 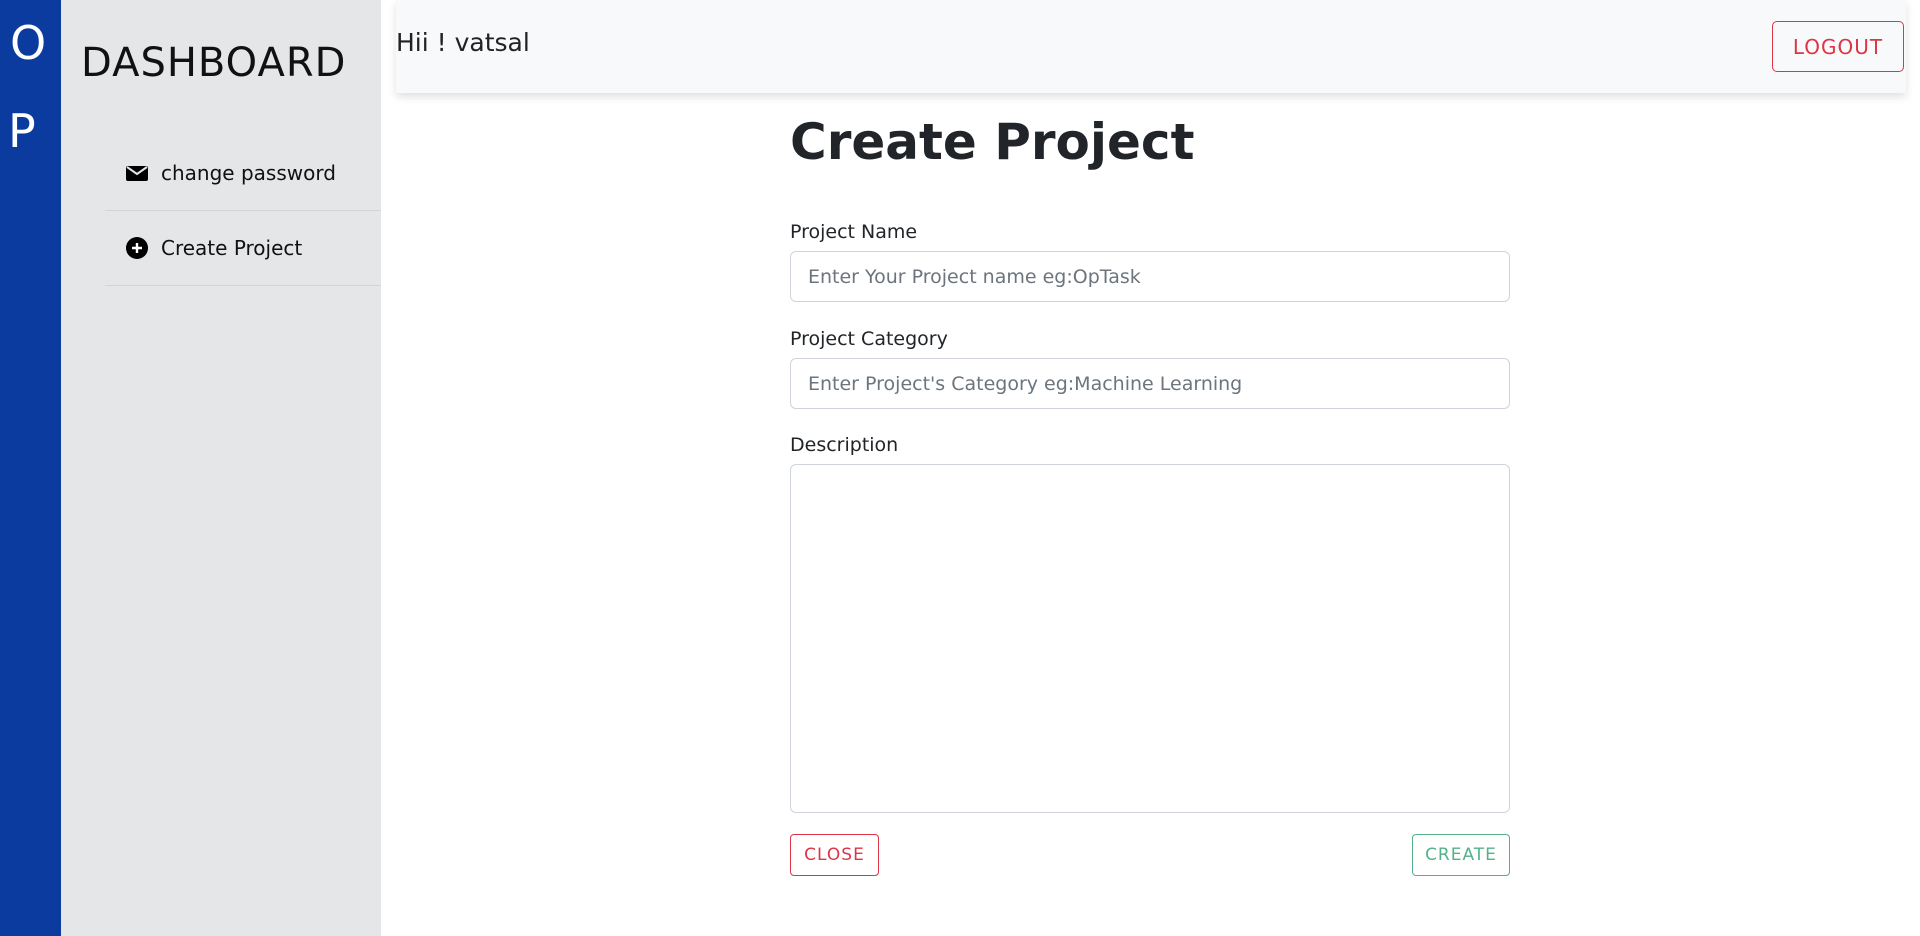 What do you see at coordinates (248, 173) in the screenshot?
I see `sidebar-item-label: change password` at bounding box center [248, 173].